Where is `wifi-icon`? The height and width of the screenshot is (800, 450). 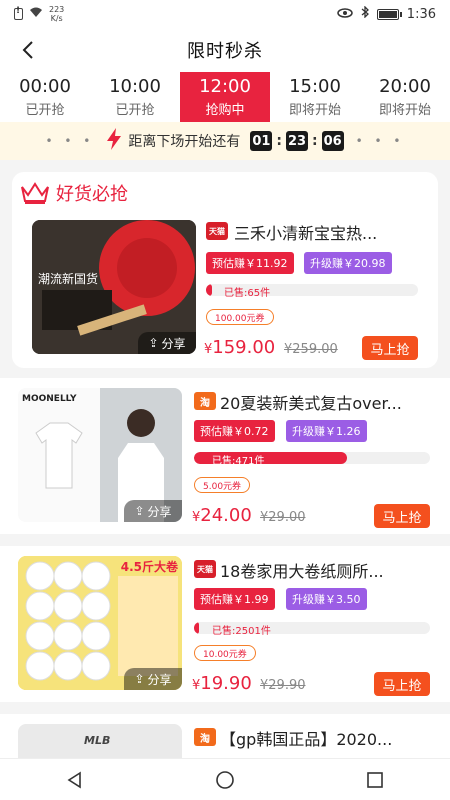
wifi-icon is located at coordinates (36, 14).